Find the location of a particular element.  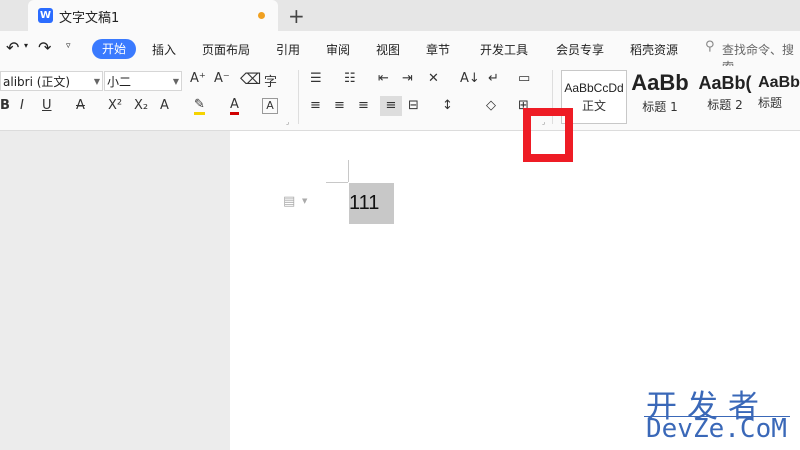

paragraph-handle-icon: ▤ is located at coordinates (289, 201).